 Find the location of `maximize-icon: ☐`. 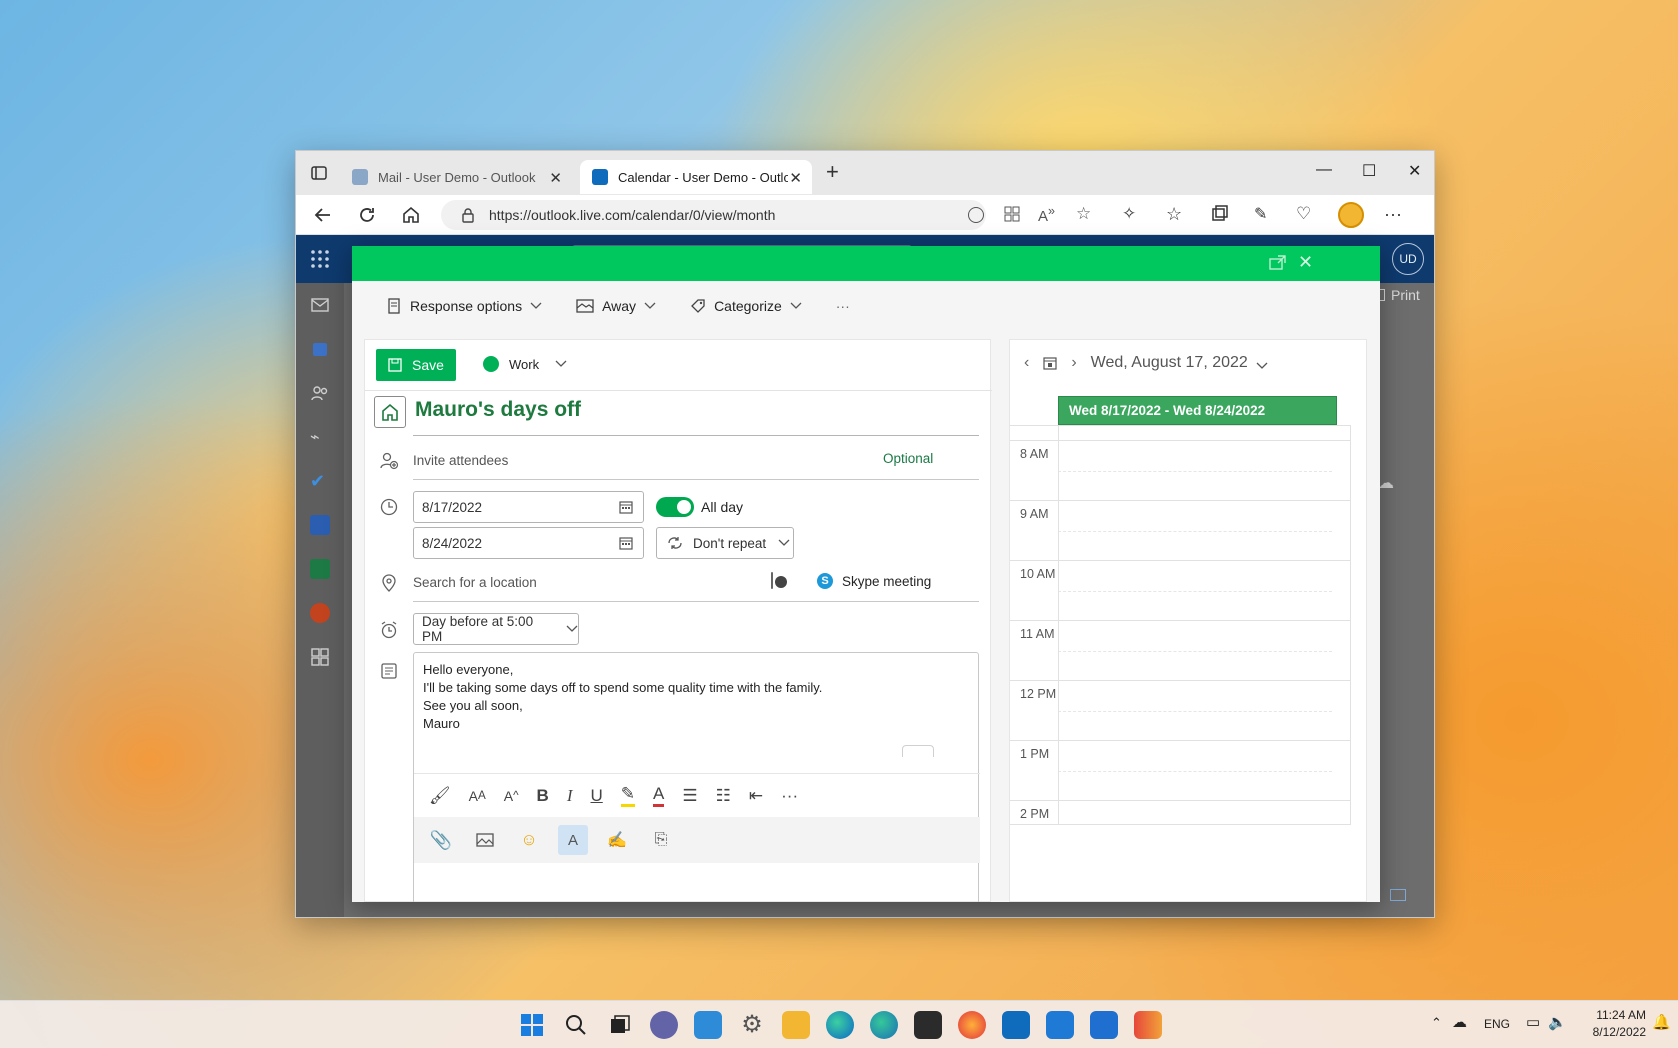

maximize-icon: ☐ is located at coordinates (1369, 171).